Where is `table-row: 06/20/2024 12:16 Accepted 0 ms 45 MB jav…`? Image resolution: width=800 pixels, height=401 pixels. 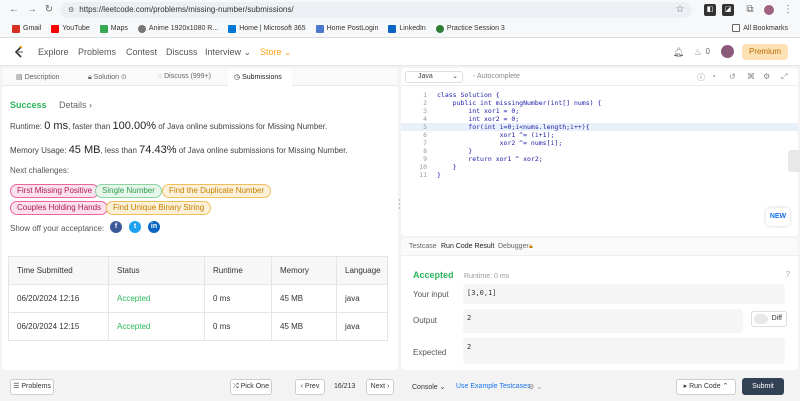
table-row: 06/20/2024 12:16 Accepted 0 ms 45 MB jav… is located at coordinates (198, 298).